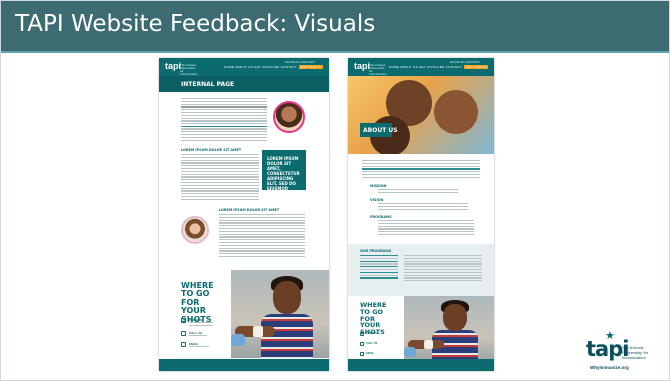 The image size is (670, 381). Describe the element at coordinates (299, 62) in the screenshot. I see `mockup-nav-top: FAQ BLOG CONTACT` at that location.